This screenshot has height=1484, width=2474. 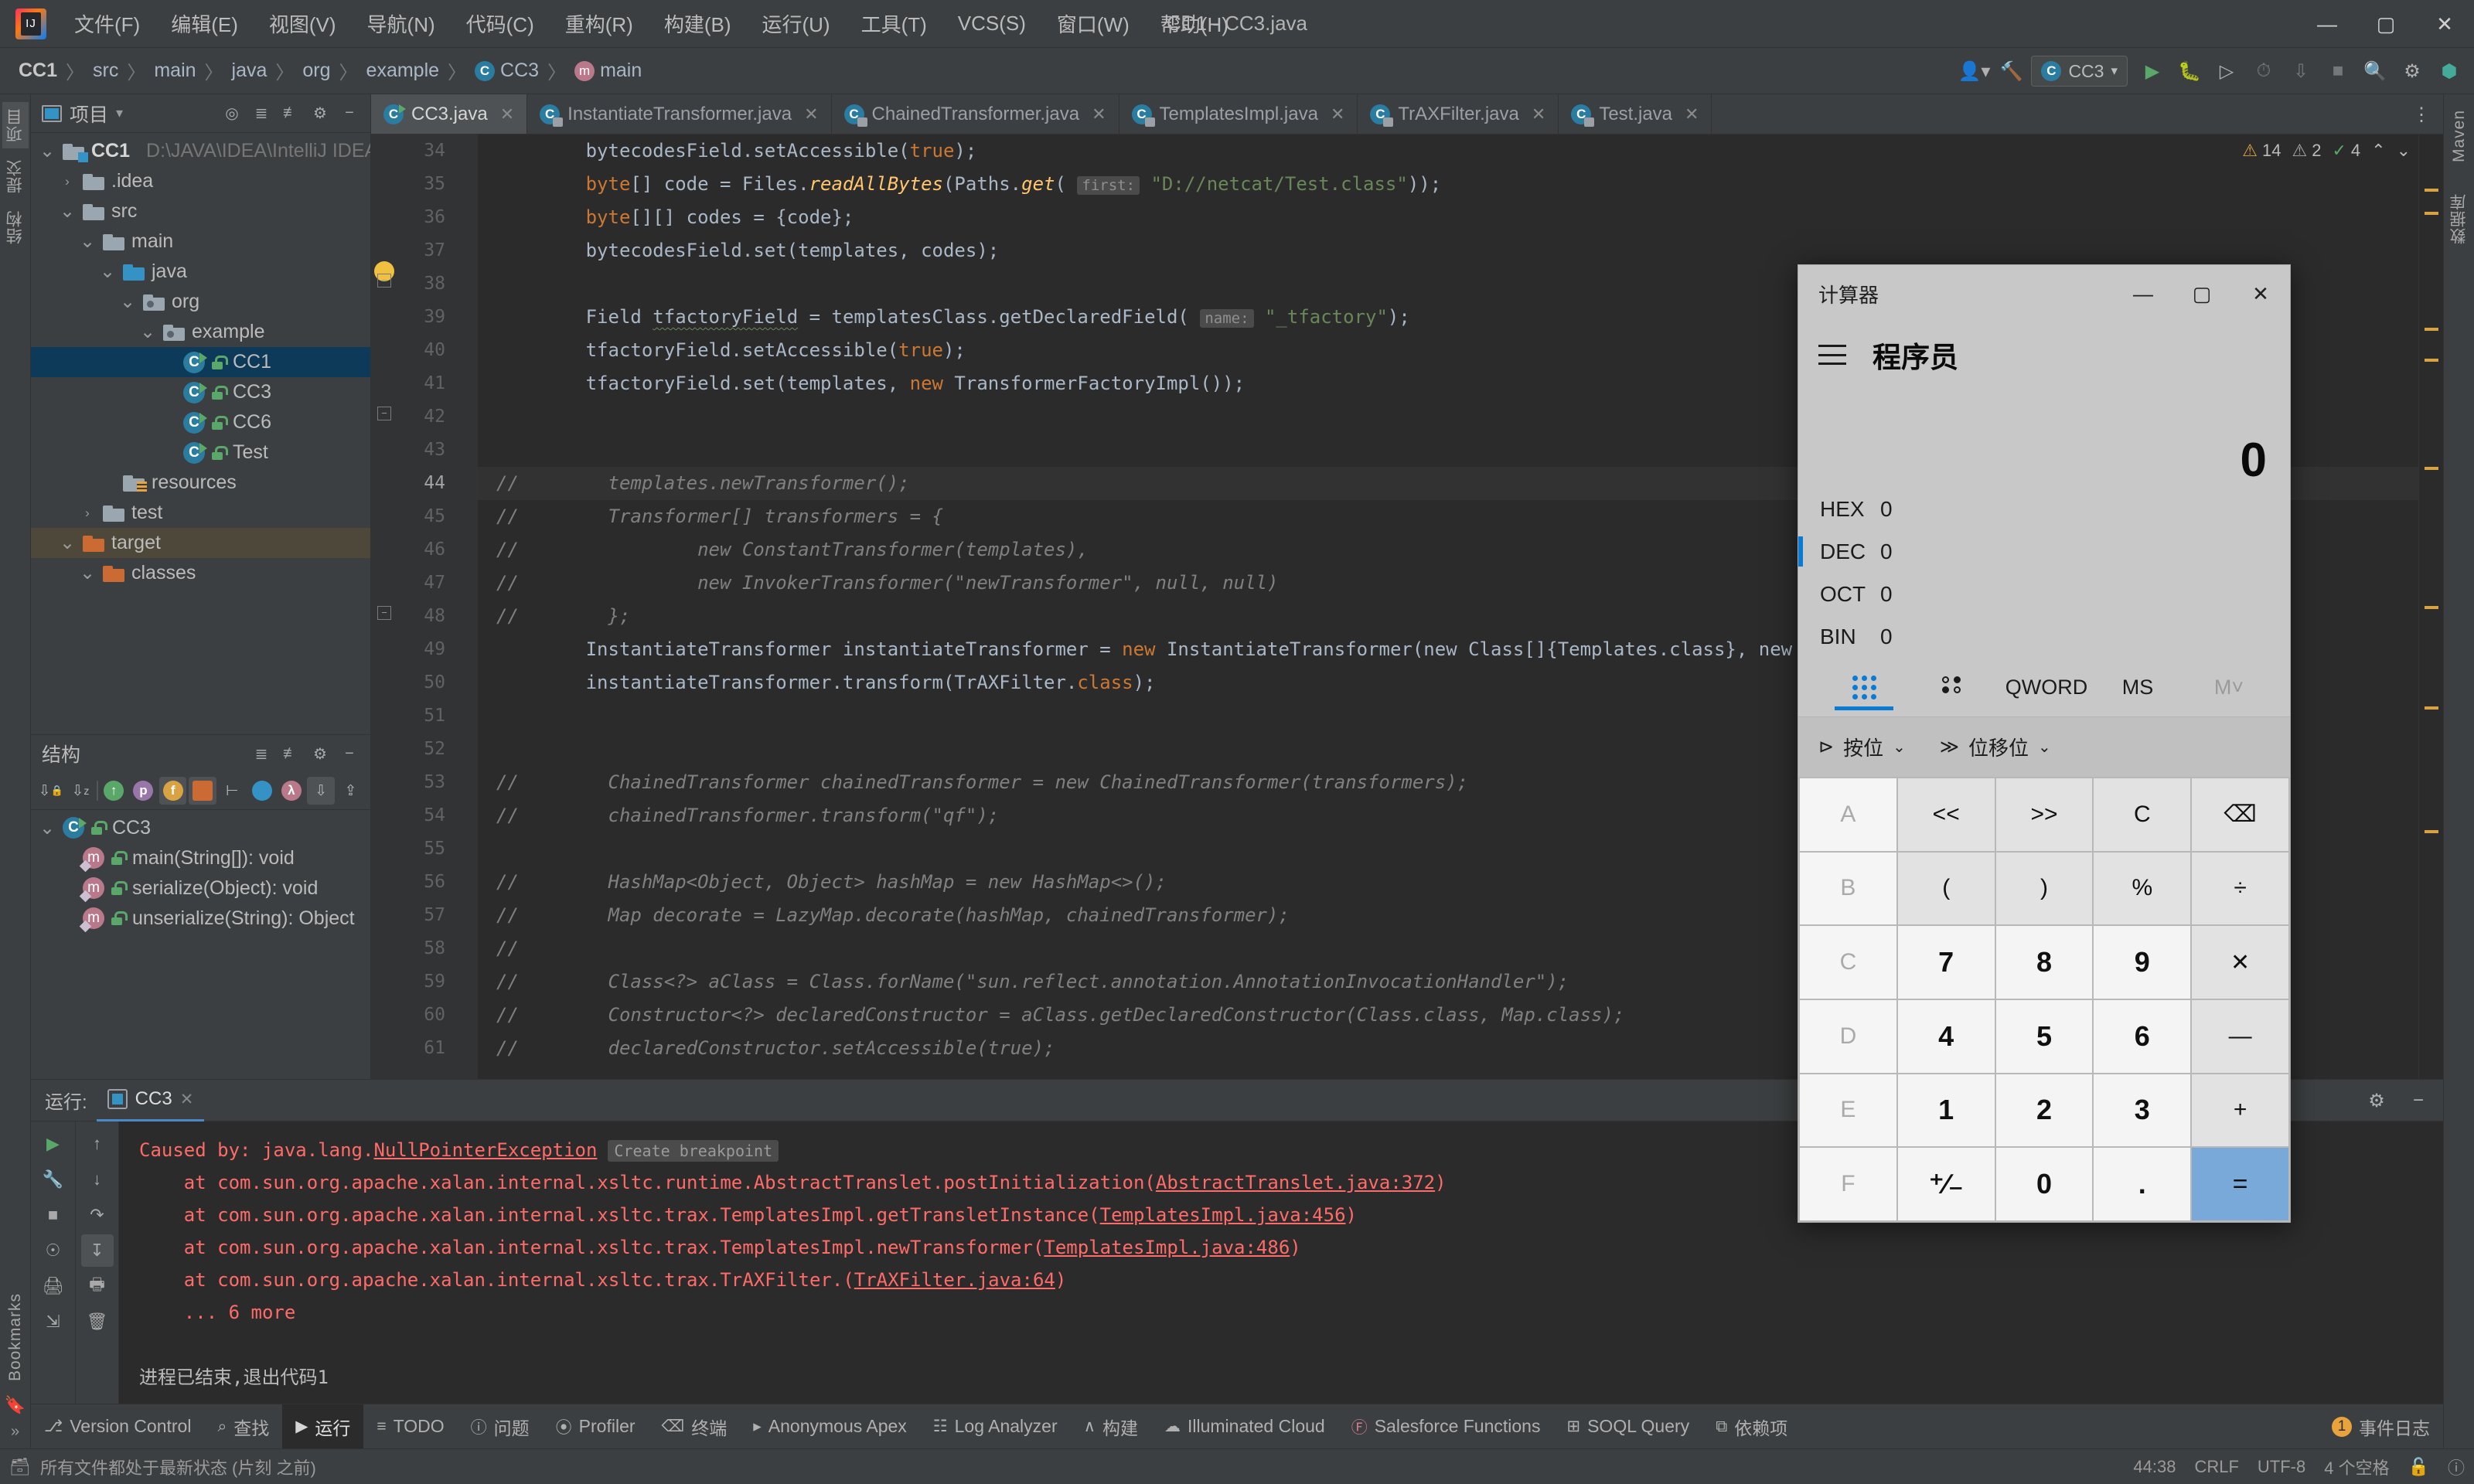 What do you see at coordinates (53, 1321) in the screenshot?
I see `export-icon: ⇲` at bounding box center [53, 1321].